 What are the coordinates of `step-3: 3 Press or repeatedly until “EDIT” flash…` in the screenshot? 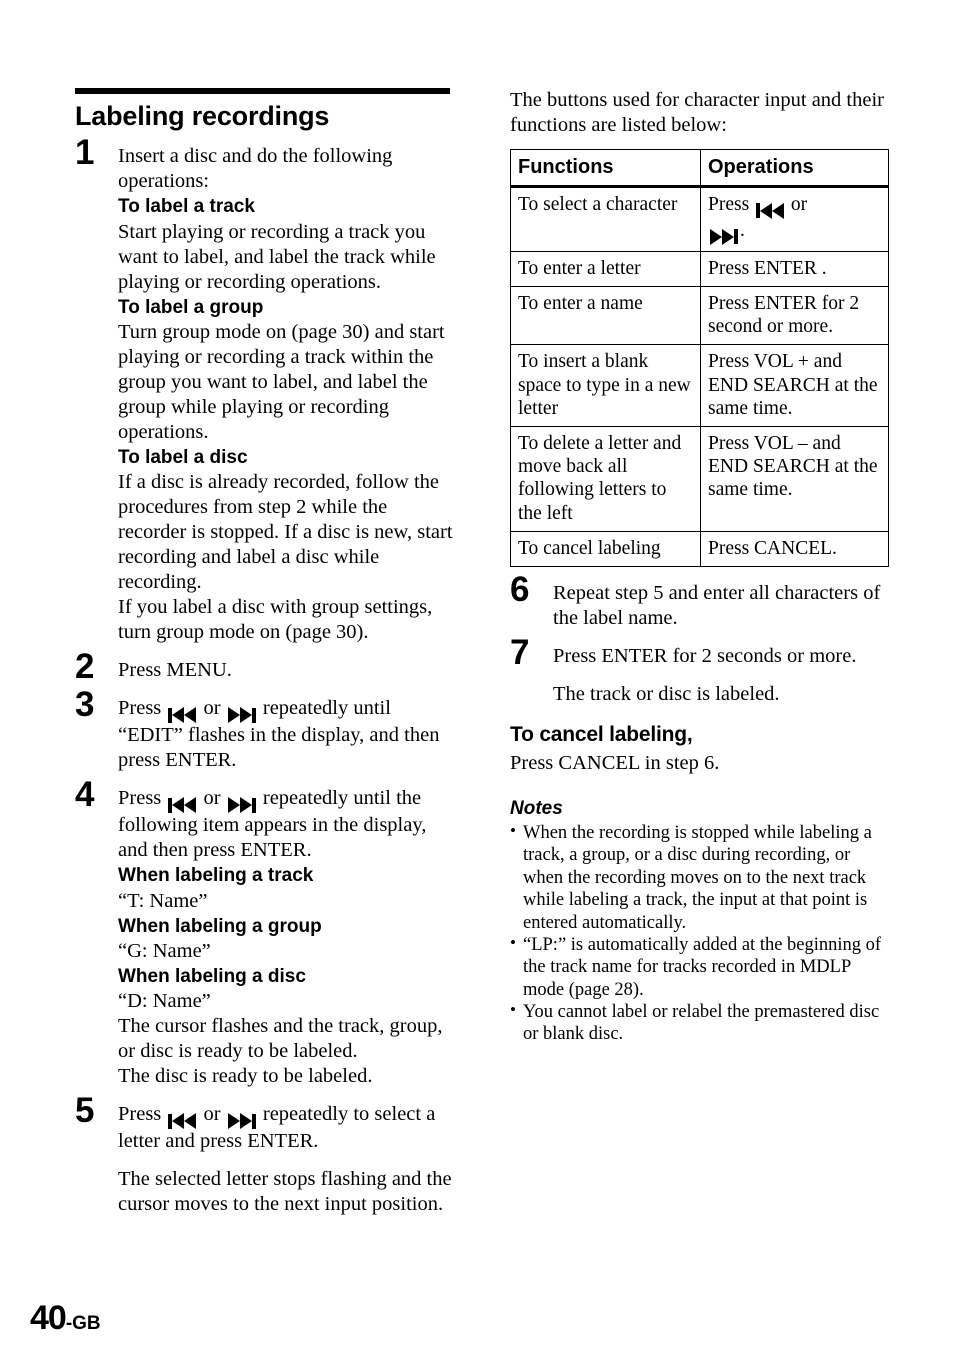 It's located at (265, 730).